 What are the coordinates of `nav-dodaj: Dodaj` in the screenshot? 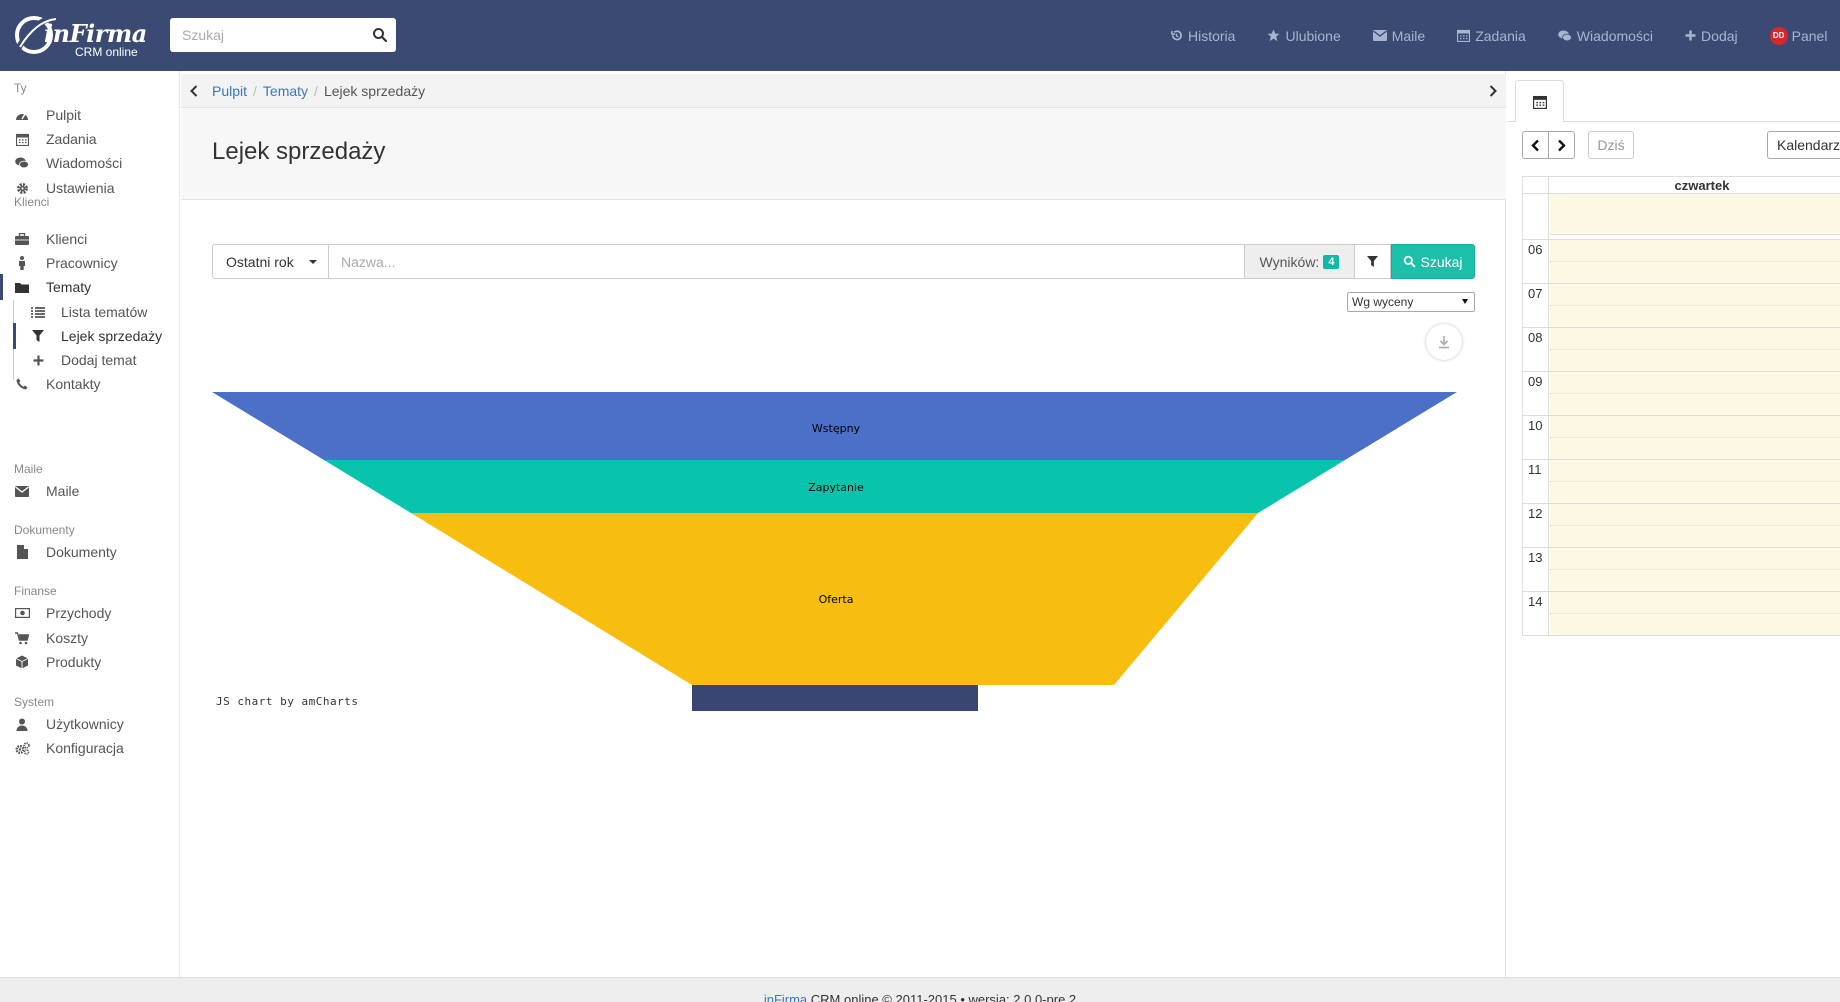 It's located at (1711, 36).